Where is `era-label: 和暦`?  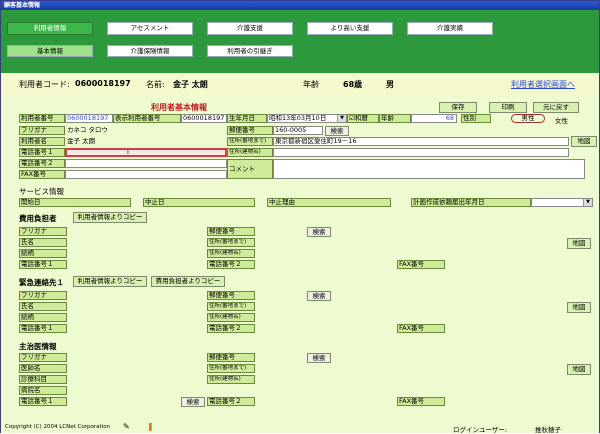 era-label: 和暦 is located at coordinates (361, 118).